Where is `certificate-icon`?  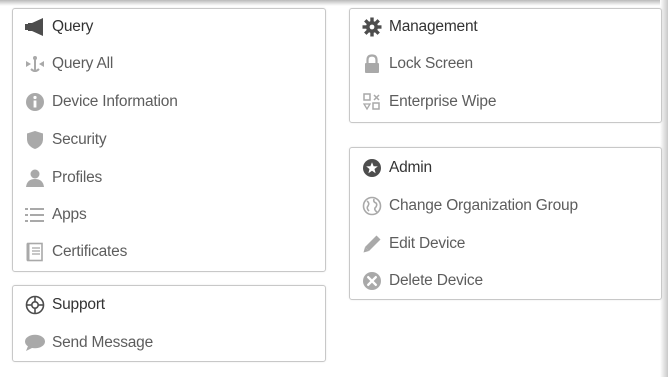
certificate-icon is located at coordinates (35, 252).